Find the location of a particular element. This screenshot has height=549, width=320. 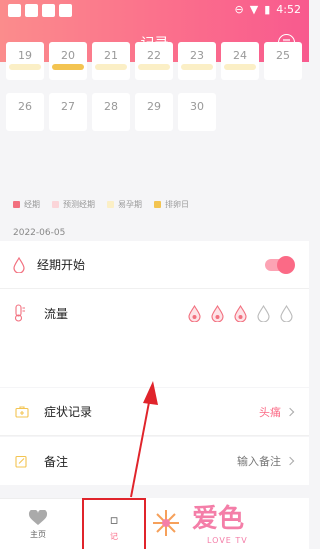

heart-icon is located at coordinates (38, 517).